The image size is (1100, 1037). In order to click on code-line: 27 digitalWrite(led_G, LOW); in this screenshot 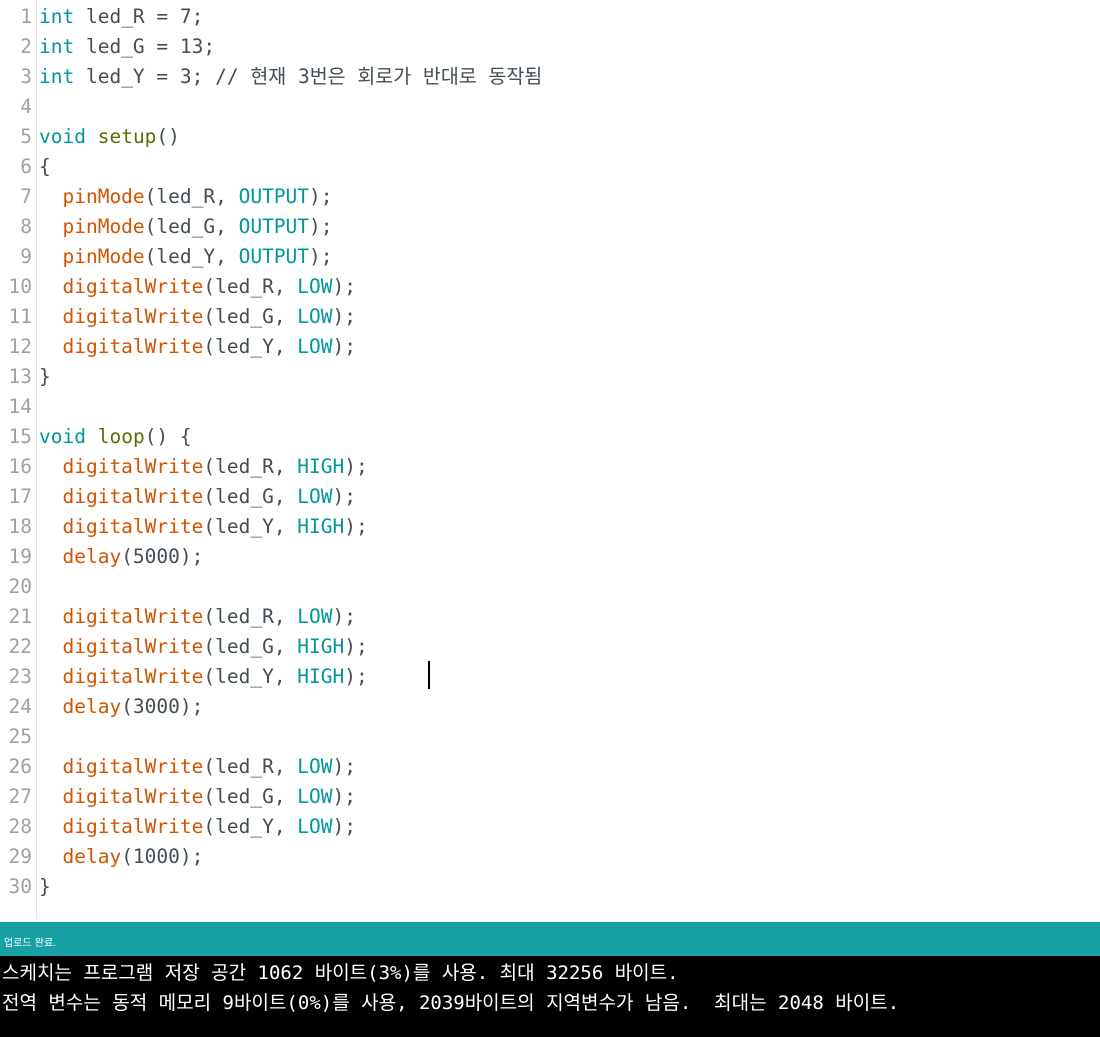, I will do `click(550, 797)`.